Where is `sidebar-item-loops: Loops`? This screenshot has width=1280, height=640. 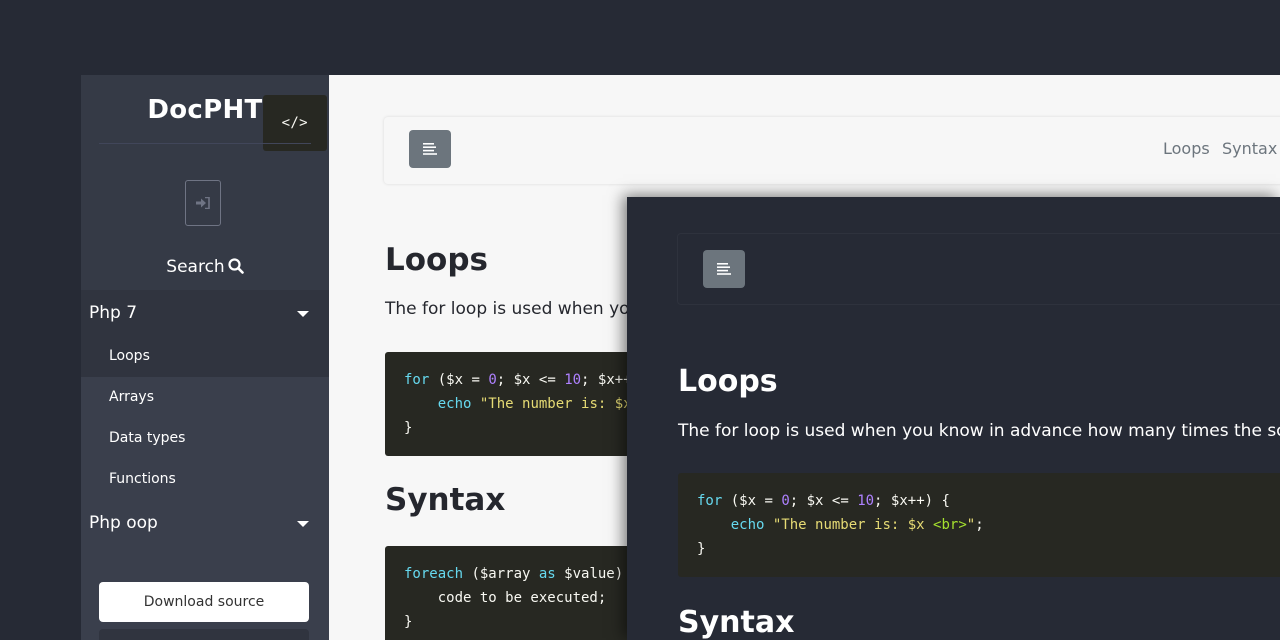 sidebar-item-loops: Loops is located at coordinates (129, 356).